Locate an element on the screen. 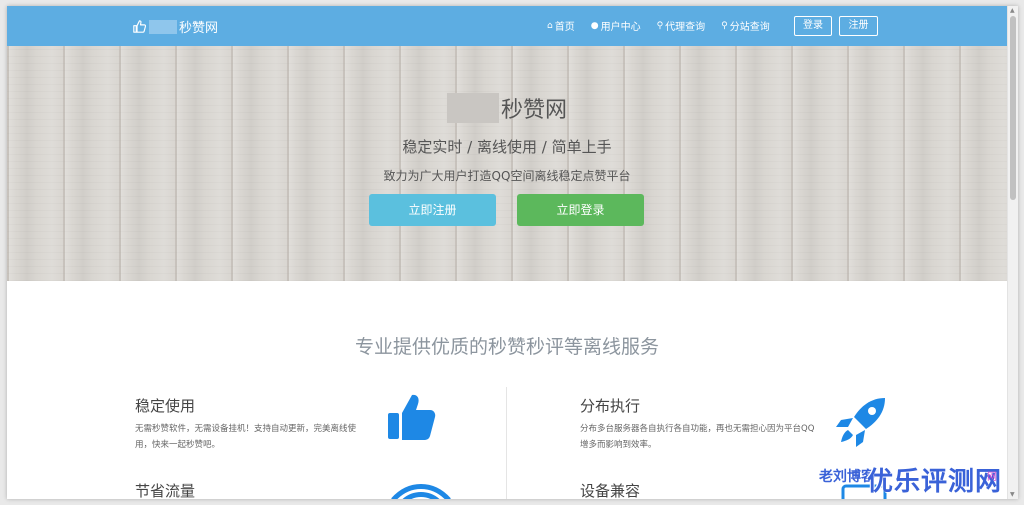 The width and height of the screenshot is (1024, 505). wifi-icon is located at coordinates (421, 491).